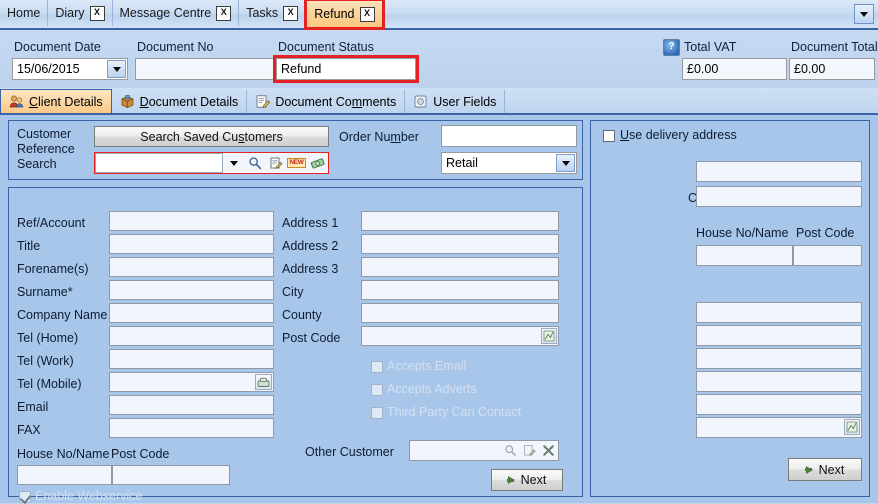 This screenshot has width=878, height=504. I want to click on enable-webservice-checkbox, so click(25, 497).